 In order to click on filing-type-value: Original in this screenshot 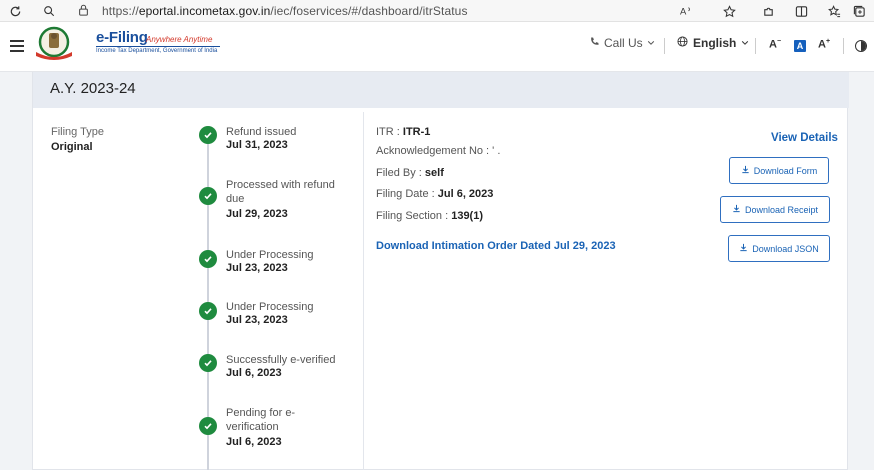, I will do `click(72, 147)`.